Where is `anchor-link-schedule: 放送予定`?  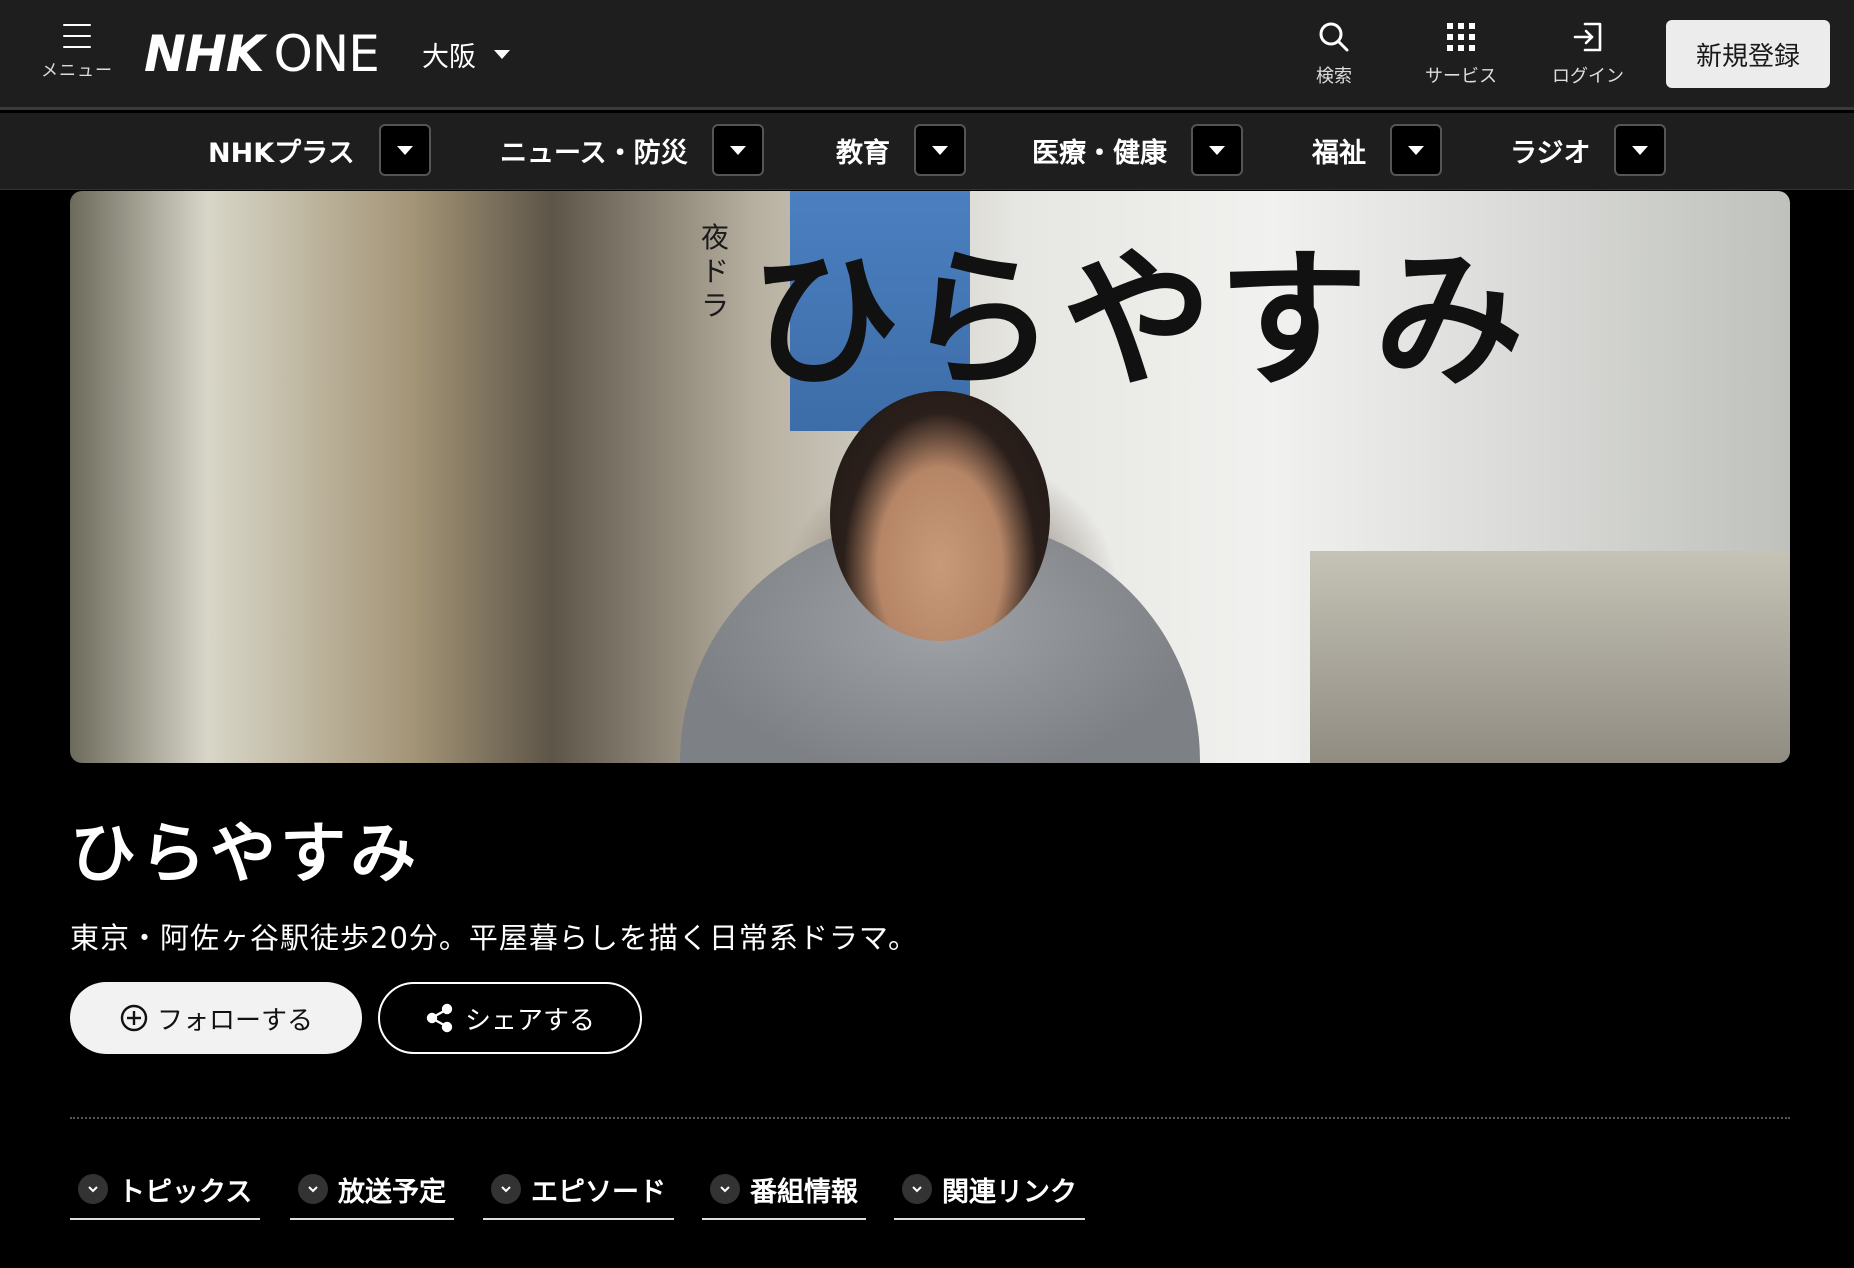 anchor-link-schedule: 放送予定 is located at coordinates (372, 1190).